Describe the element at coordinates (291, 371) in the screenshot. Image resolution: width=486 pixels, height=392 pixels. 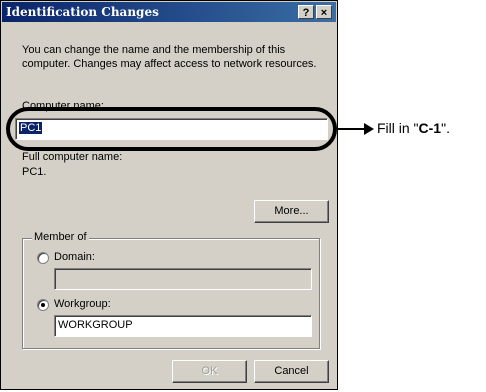
I see `cancel-button: Cancel` at that location.